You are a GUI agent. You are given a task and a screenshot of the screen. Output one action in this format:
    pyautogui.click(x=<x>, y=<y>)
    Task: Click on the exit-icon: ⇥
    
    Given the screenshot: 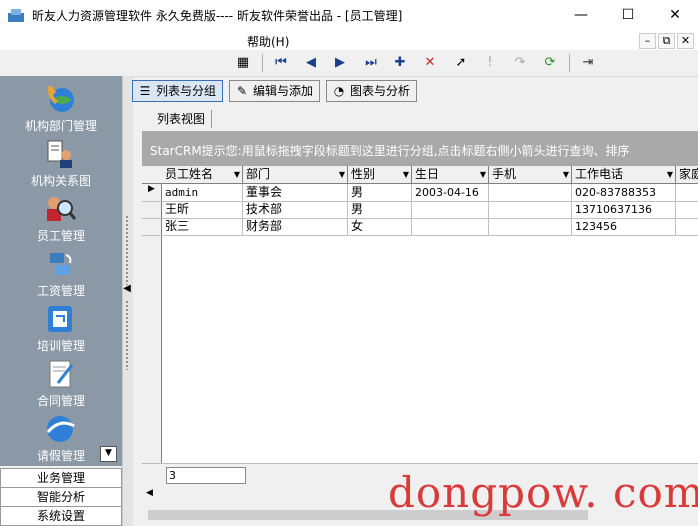 What is the action you would take?
    pyautogui.click(x=588, y=63)
    